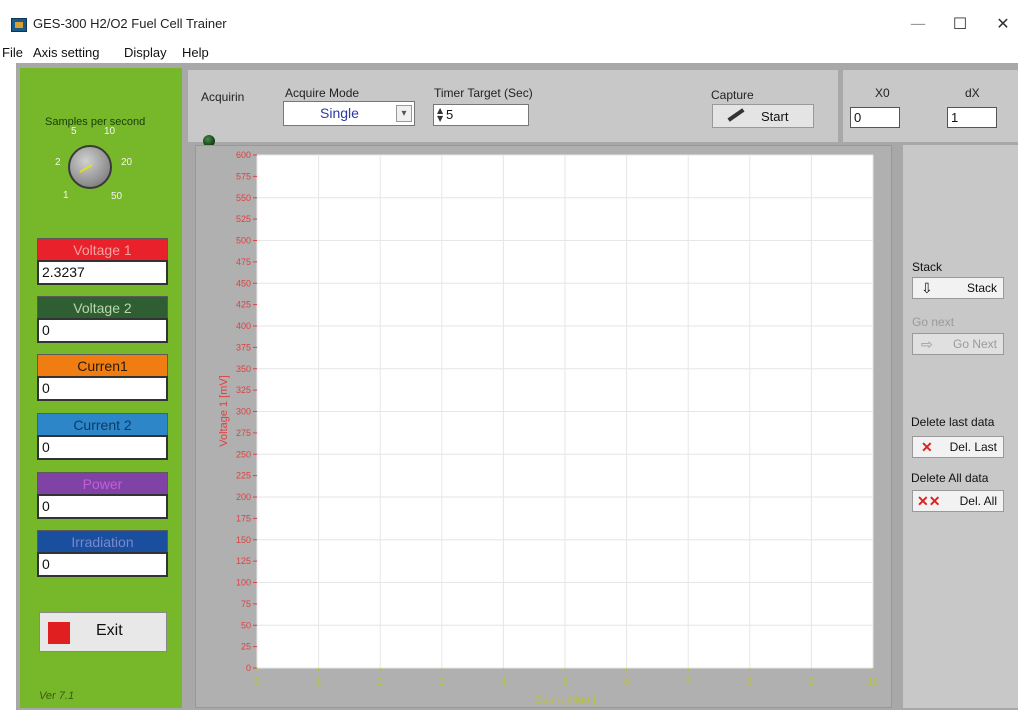 The image size is (1018, 710). What do you see at coordinates (974, 344) in the screenshot?
I see `go-next-button-label: Go Next` at bounding box center [974, 344].